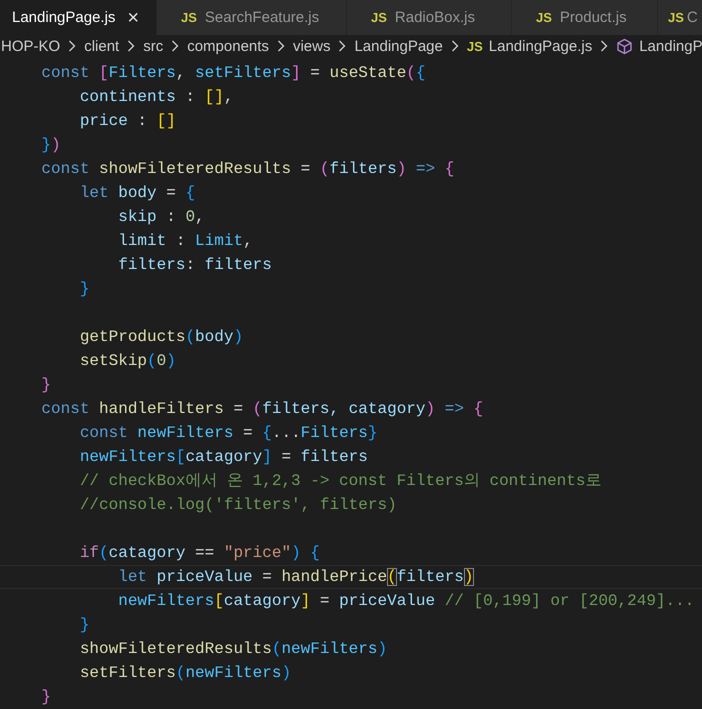  Describe the element at coordinates (340, 481) in the screenshot. I see `code-comment: // checkBox에서 온 1,2,3 -> const Filters의 continents로` at that location.